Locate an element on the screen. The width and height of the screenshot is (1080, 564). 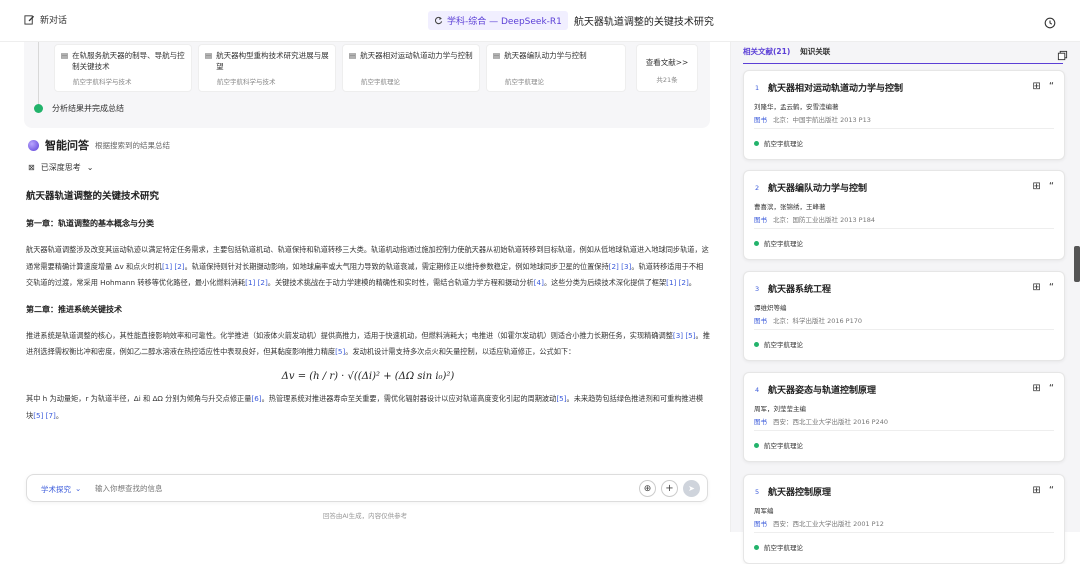
send-icon: ➤ is located at coordinates (691, 488).